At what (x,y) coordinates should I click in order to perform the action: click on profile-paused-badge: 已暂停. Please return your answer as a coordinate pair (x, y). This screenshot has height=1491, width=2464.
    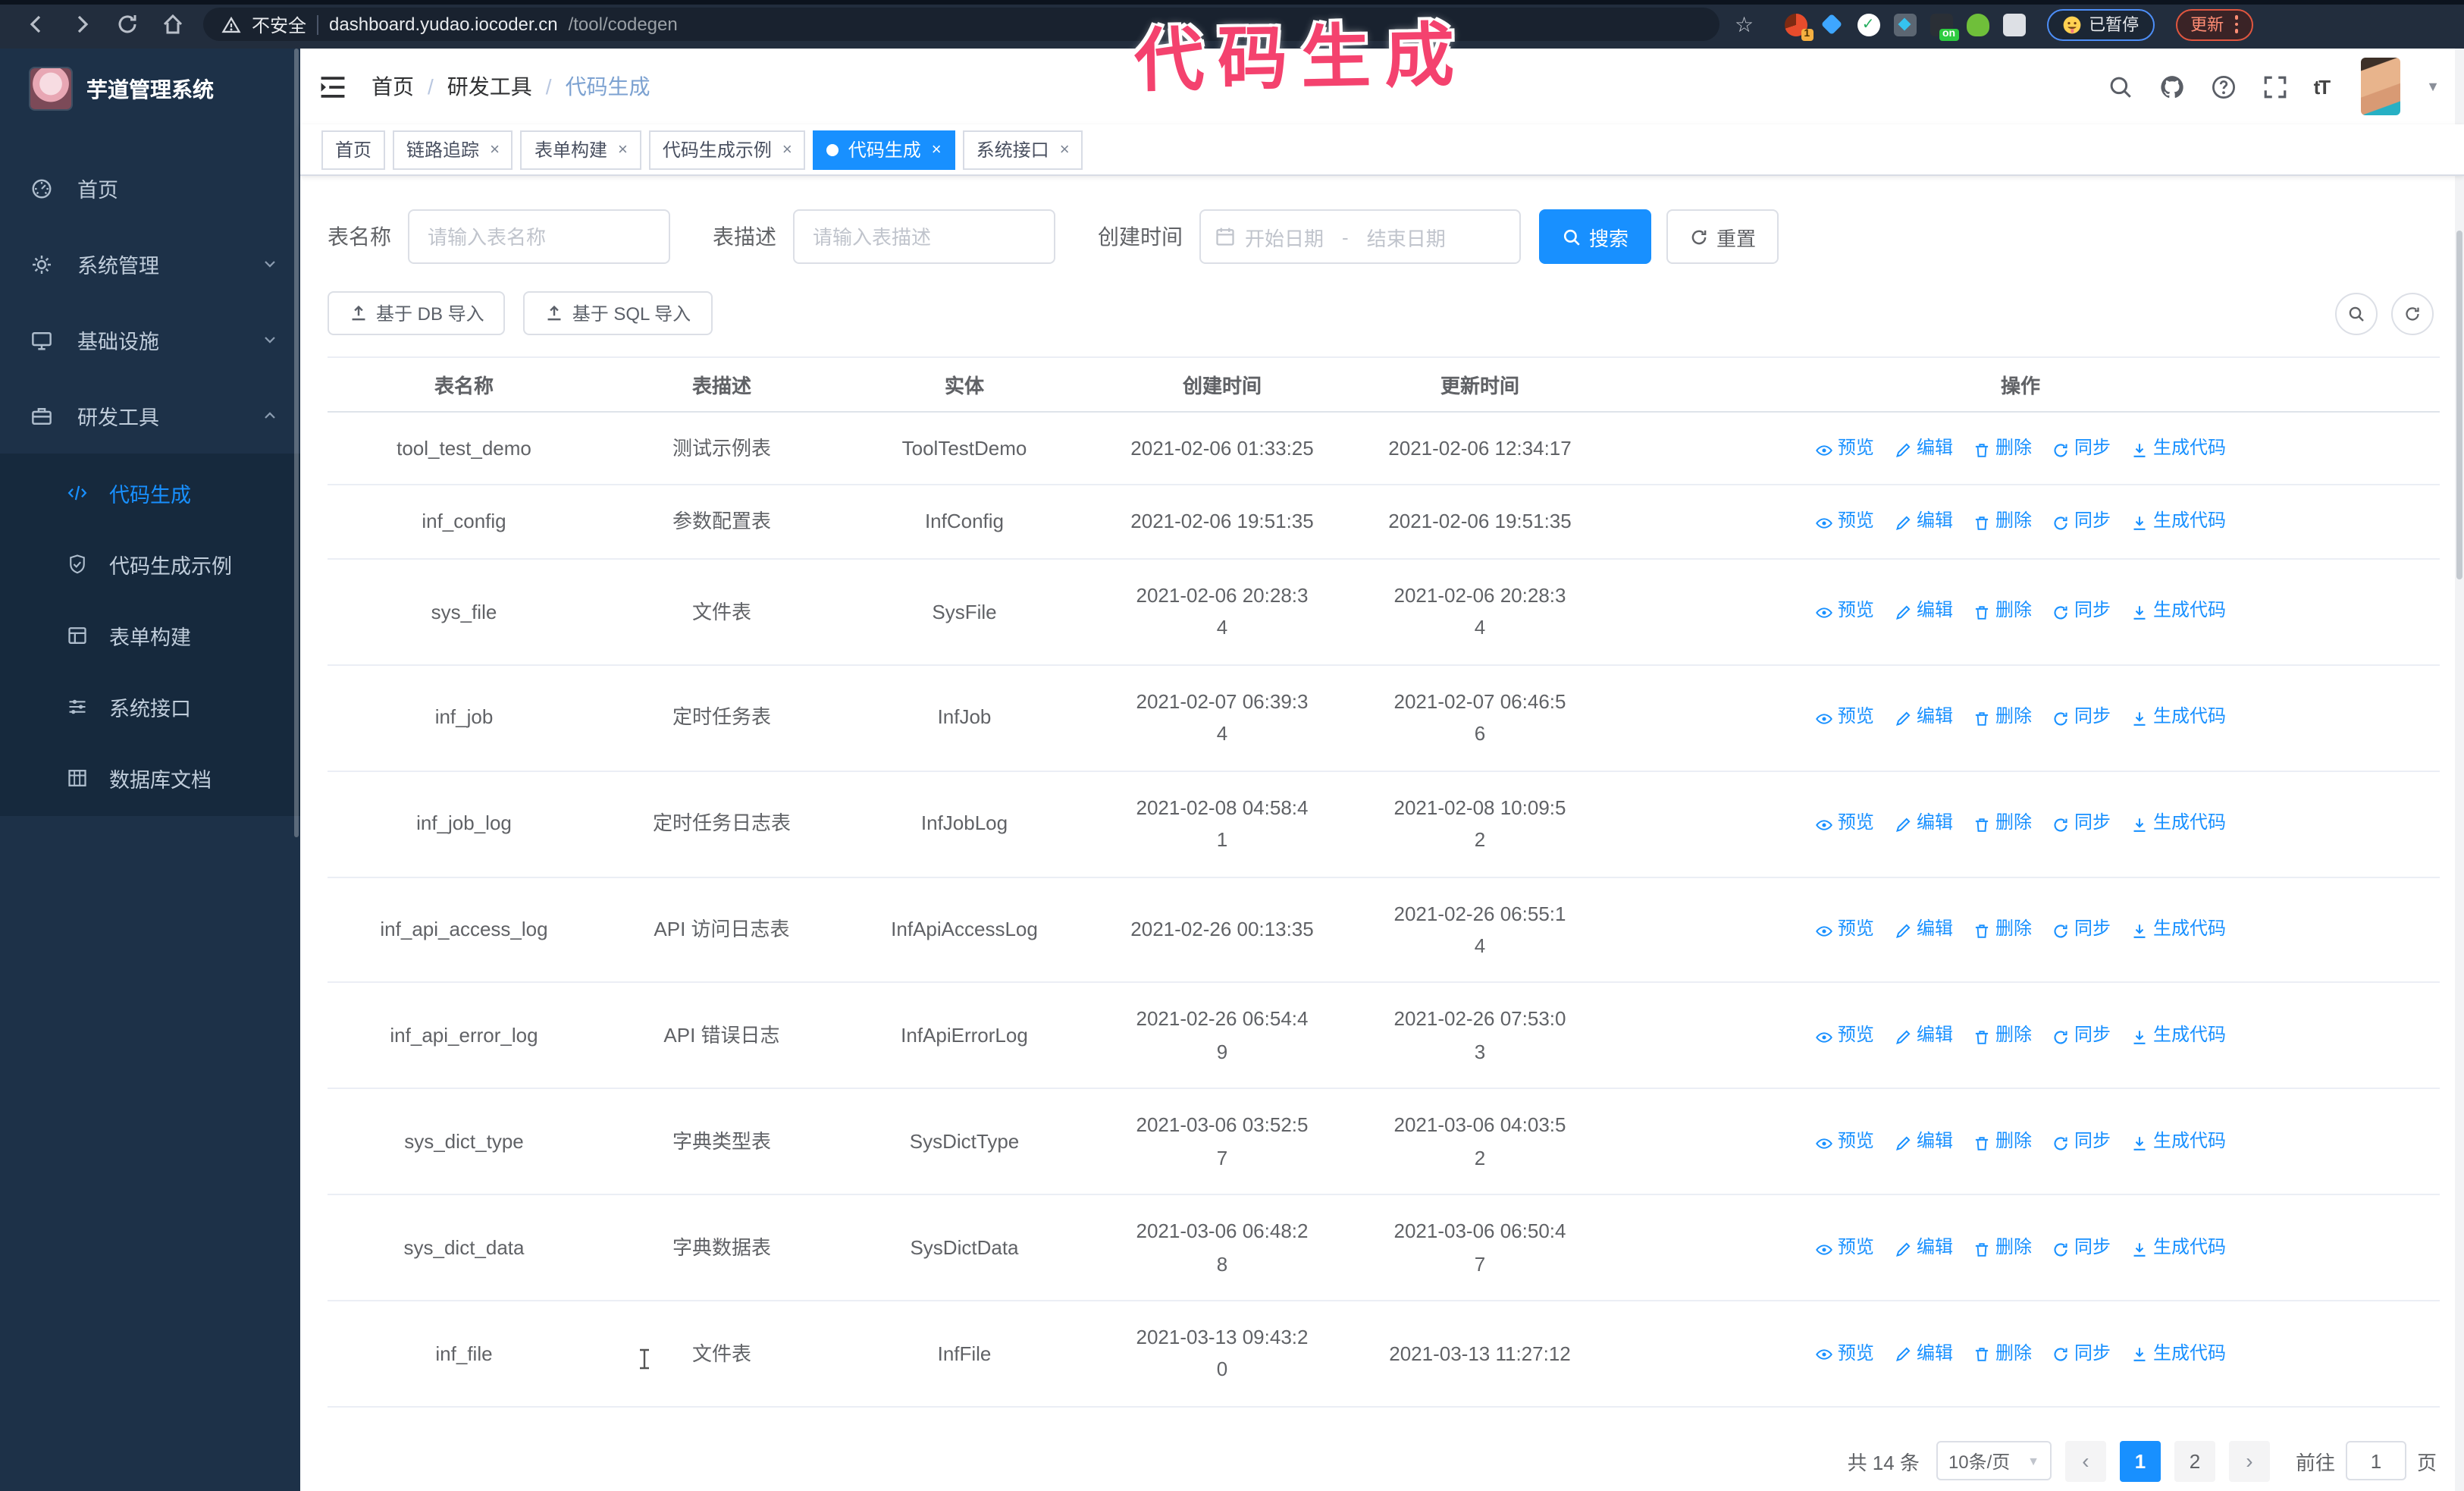
    Looking at the image, I should click on (2100, 24).